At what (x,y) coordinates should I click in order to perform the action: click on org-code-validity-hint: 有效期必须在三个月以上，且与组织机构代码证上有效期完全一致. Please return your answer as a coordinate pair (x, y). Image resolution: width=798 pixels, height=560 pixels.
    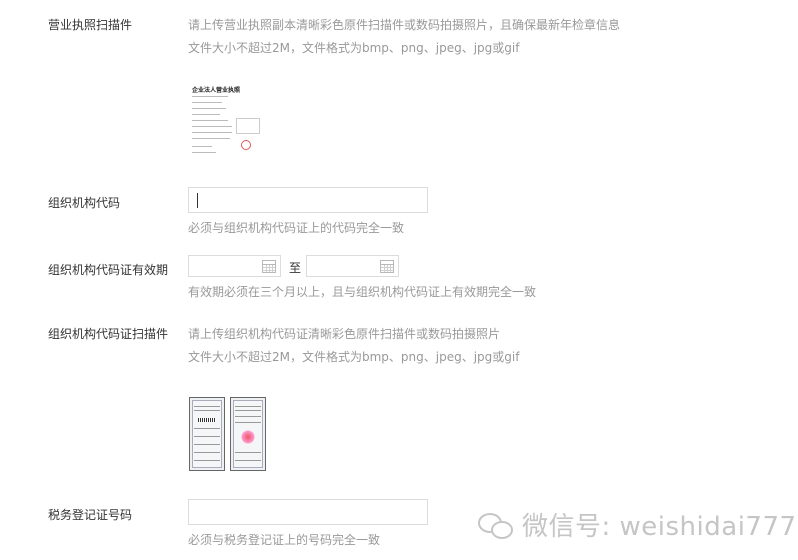
    Looking at the image, I should click on (362, 292).